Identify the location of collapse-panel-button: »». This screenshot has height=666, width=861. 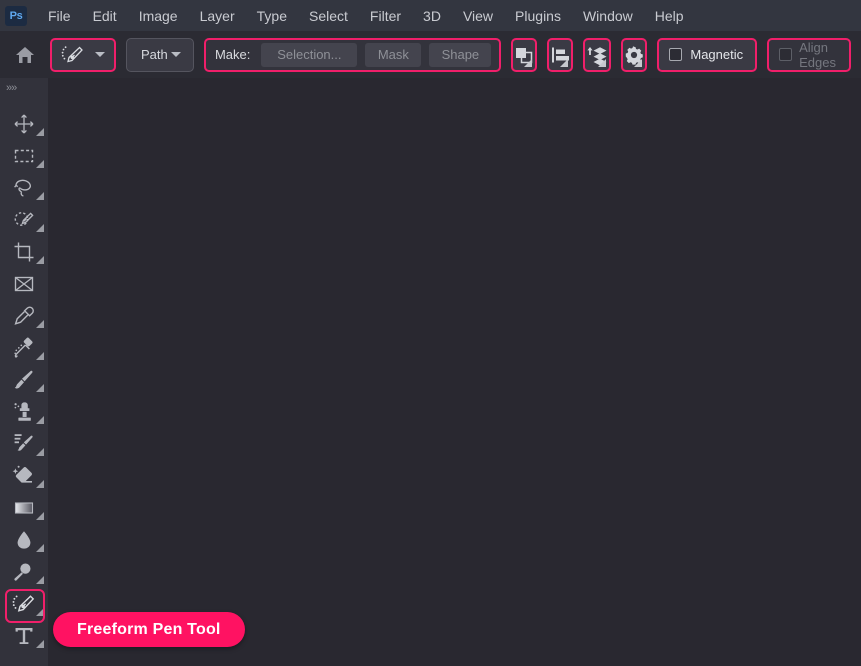
(24, 88).